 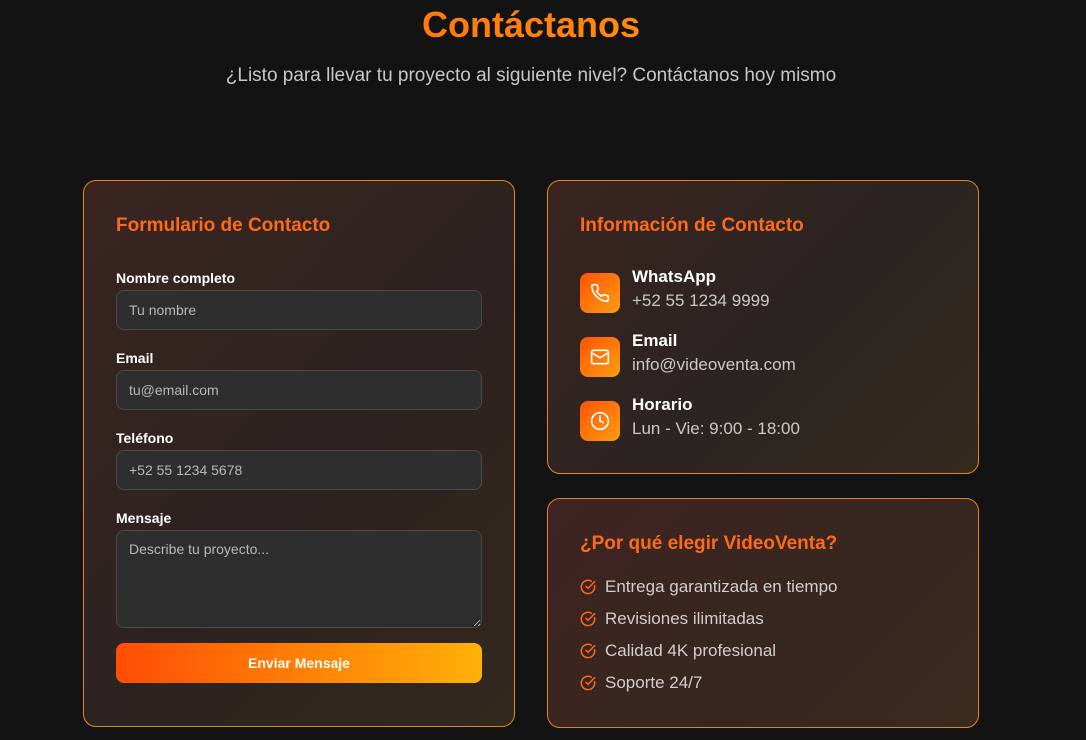 What do you see at coordinates (144, 518) in the screenshot?
I see `message-label: Mensaje` at bounding box center [144, 518].